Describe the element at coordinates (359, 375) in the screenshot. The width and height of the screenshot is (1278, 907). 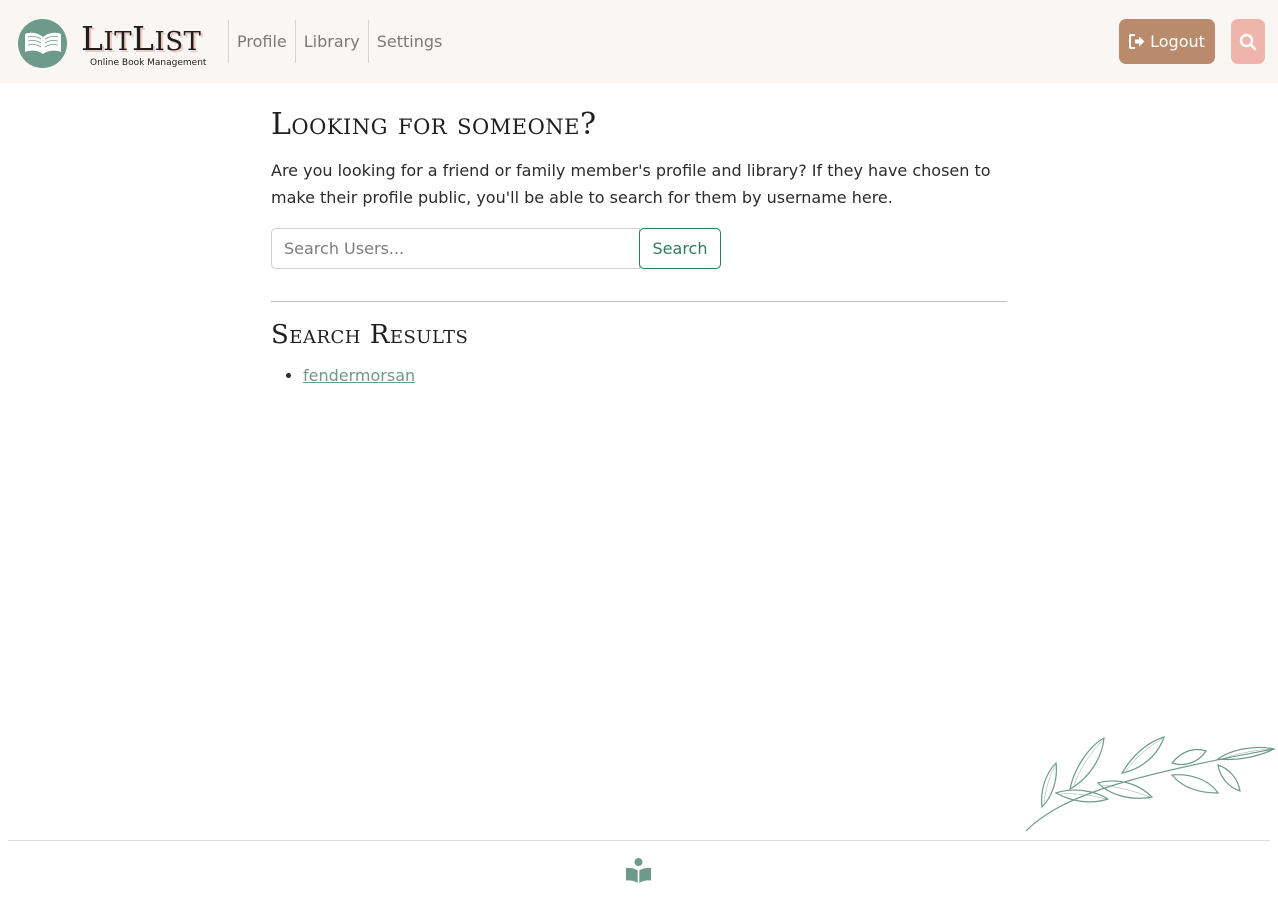
I see `result-user-link: fendermorsan` at that location.